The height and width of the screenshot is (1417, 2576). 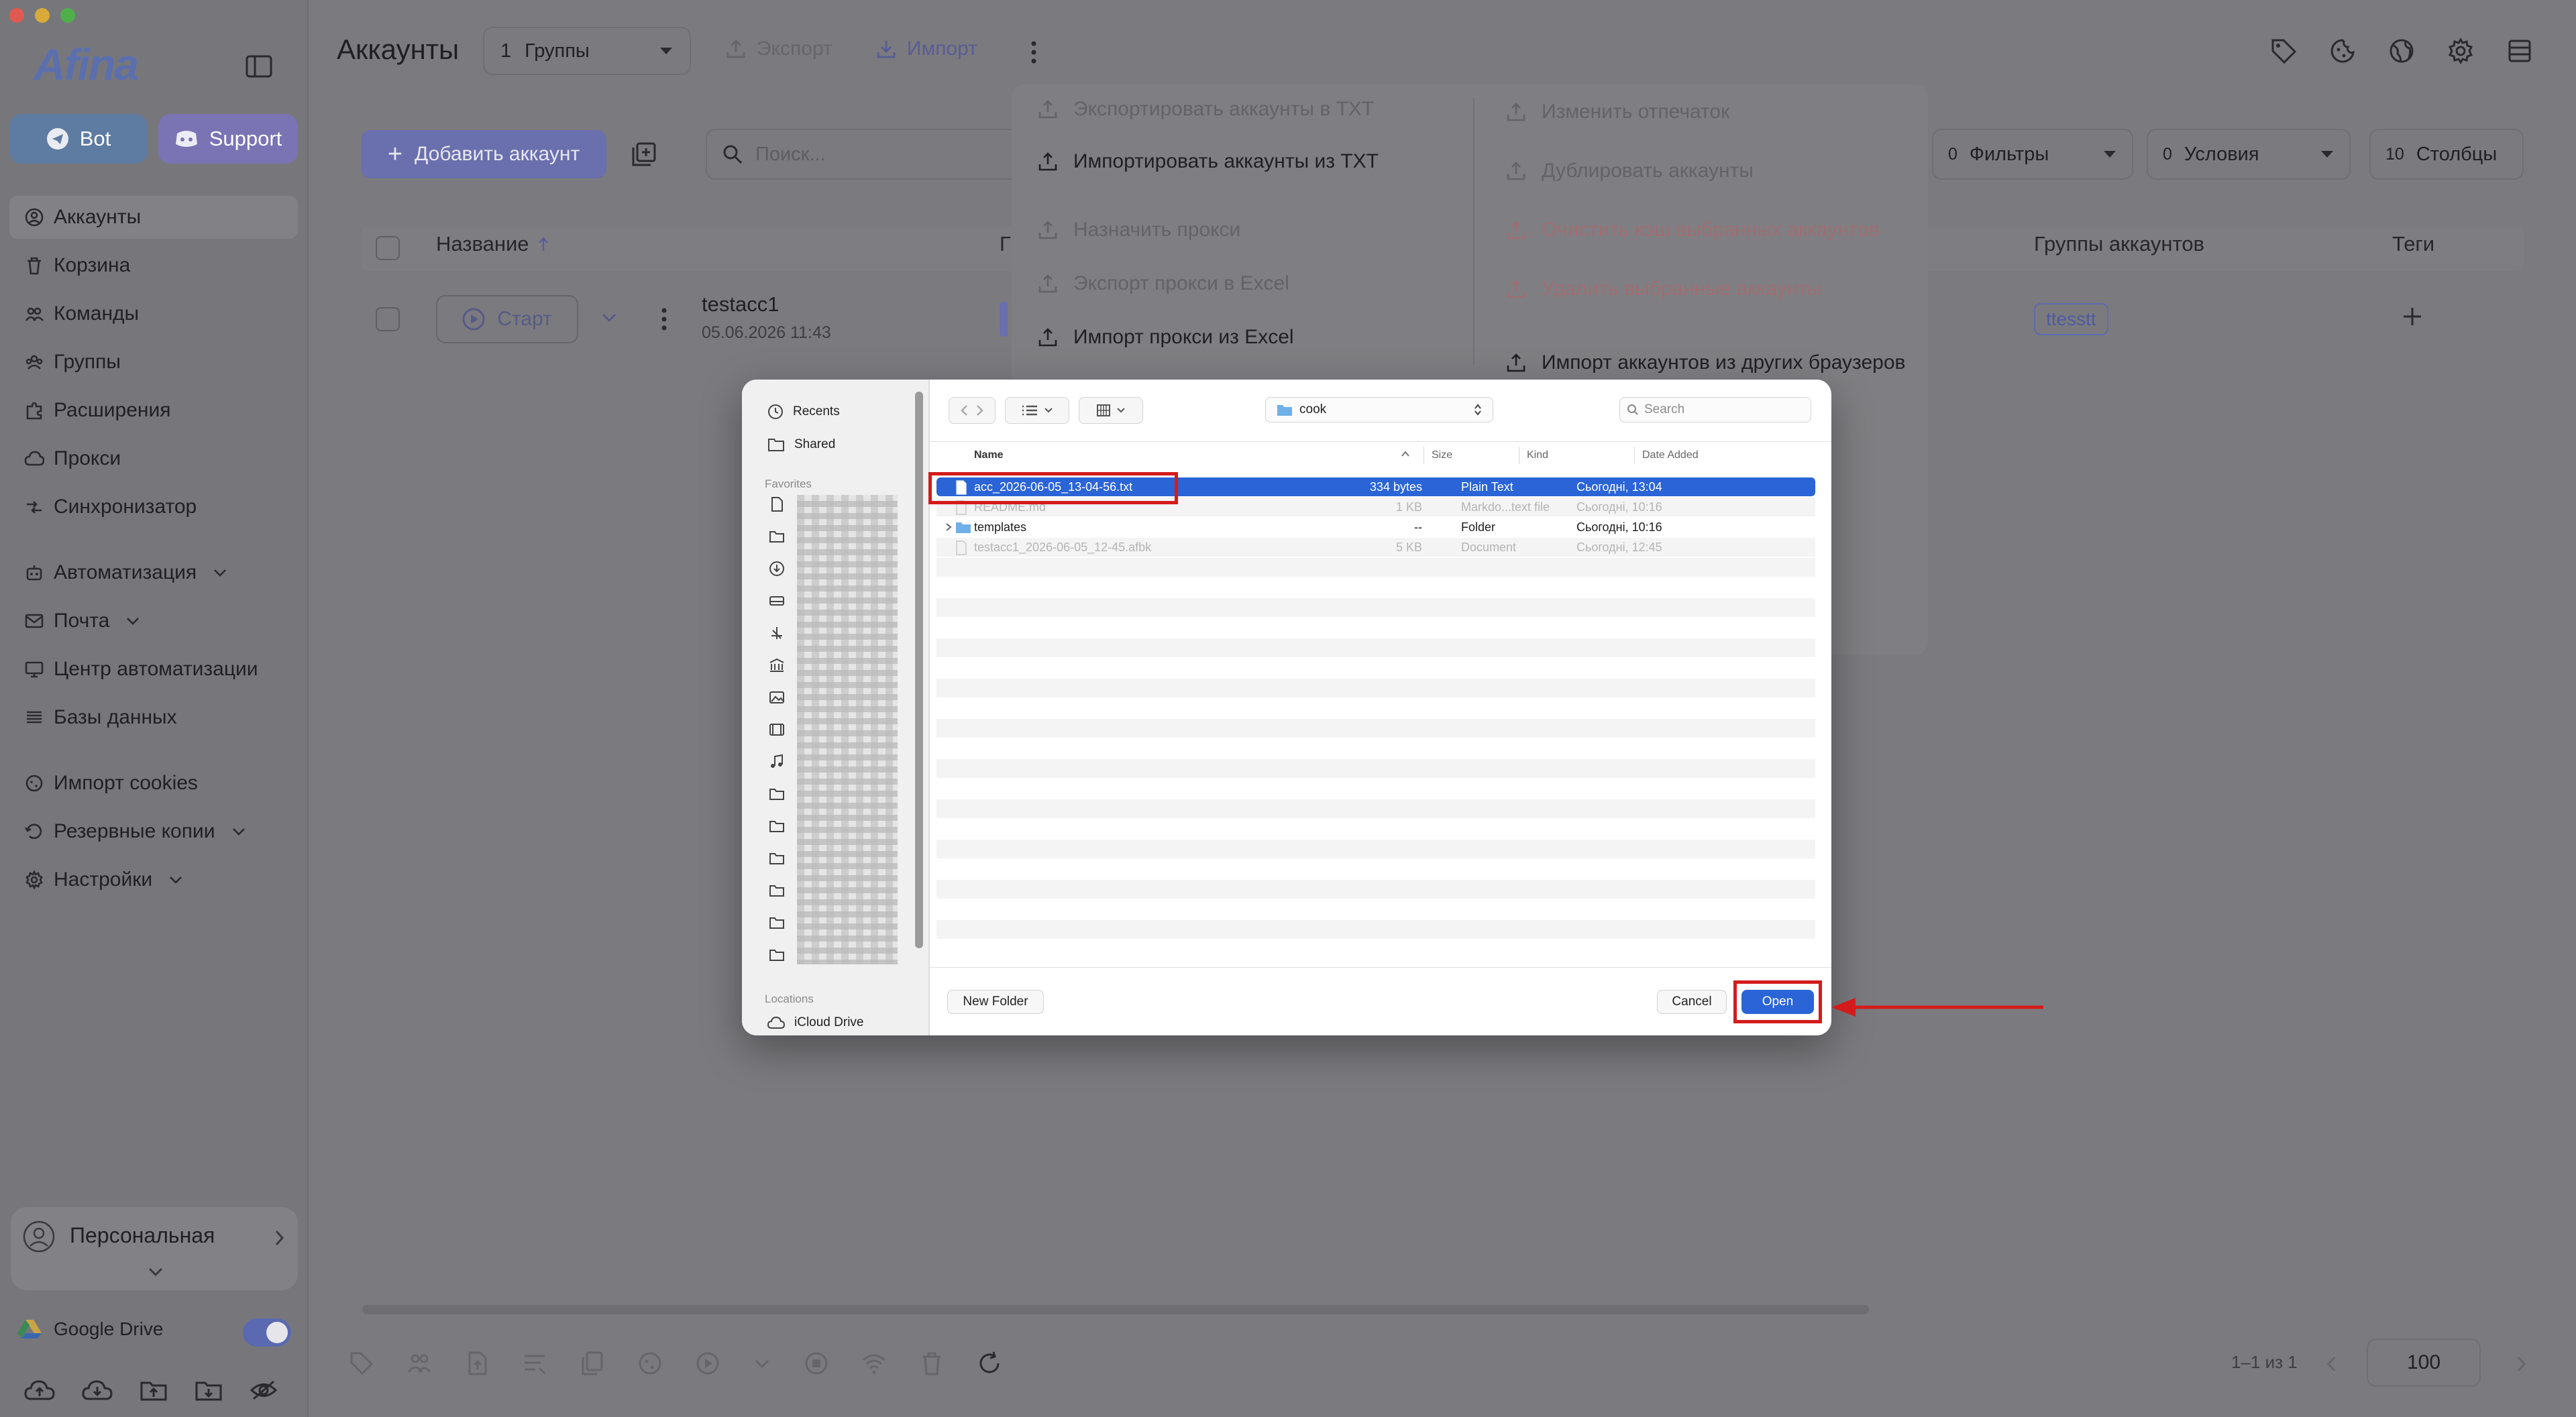 I want to click on account-name: testacc1, so click(x=740, y=304).